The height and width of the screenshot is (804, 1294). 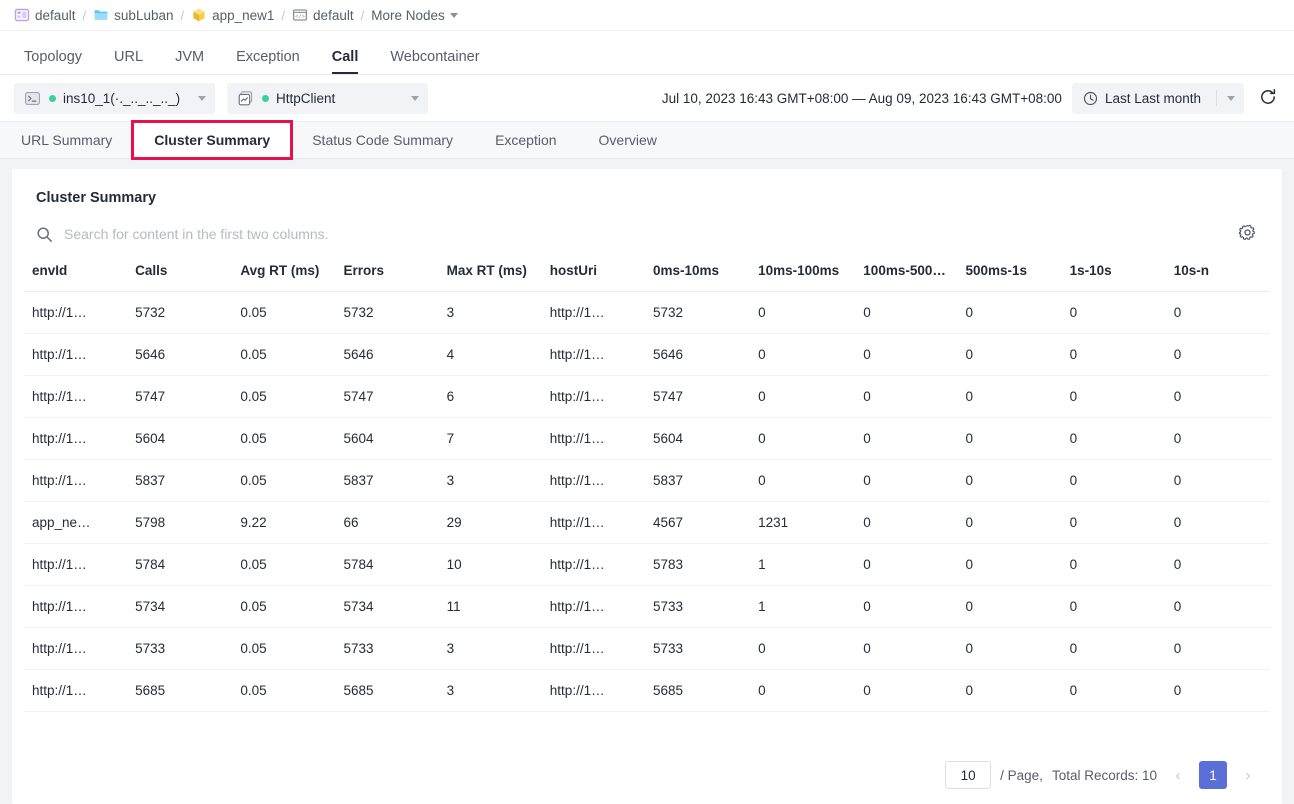 I want to click on cell-maxRt: 7, so click(x=490, y=438).